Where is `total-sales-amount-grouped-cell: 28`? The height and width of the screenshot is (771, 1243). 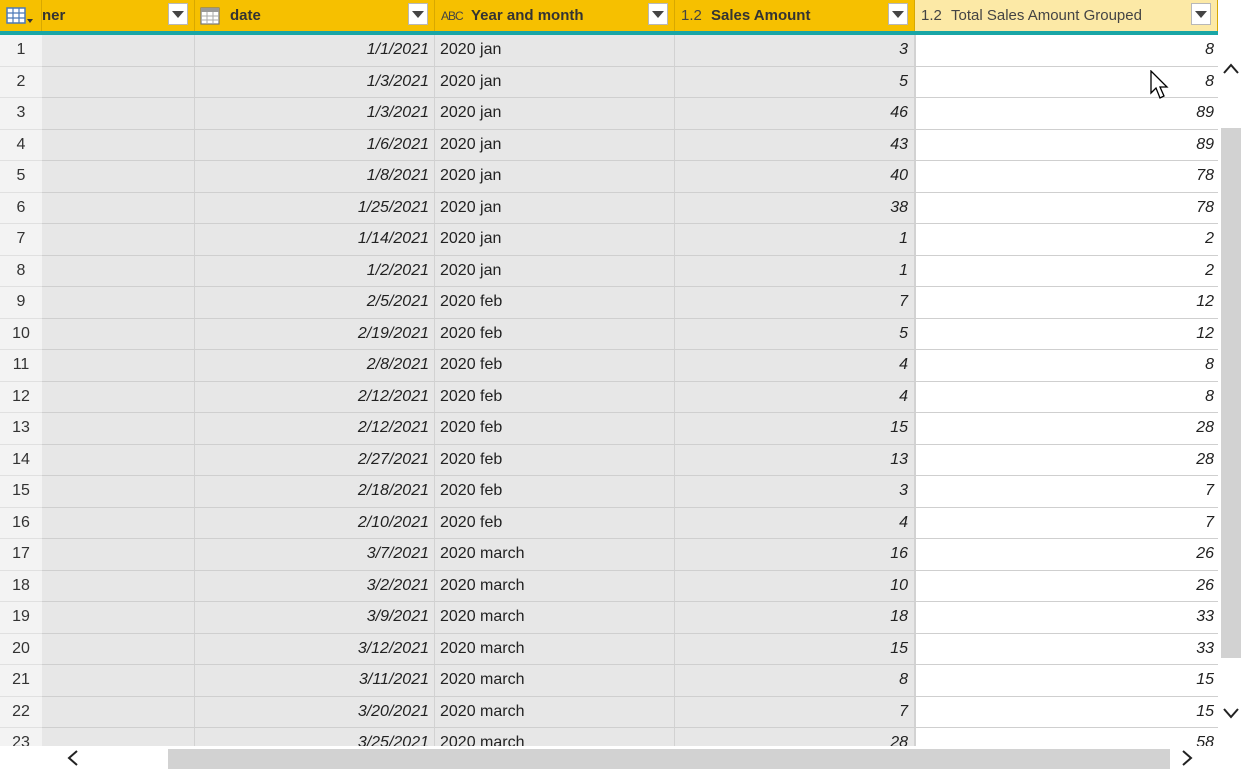
total-sales-amount-grouped-cell: 28 is located at coordinates (1066, 460).